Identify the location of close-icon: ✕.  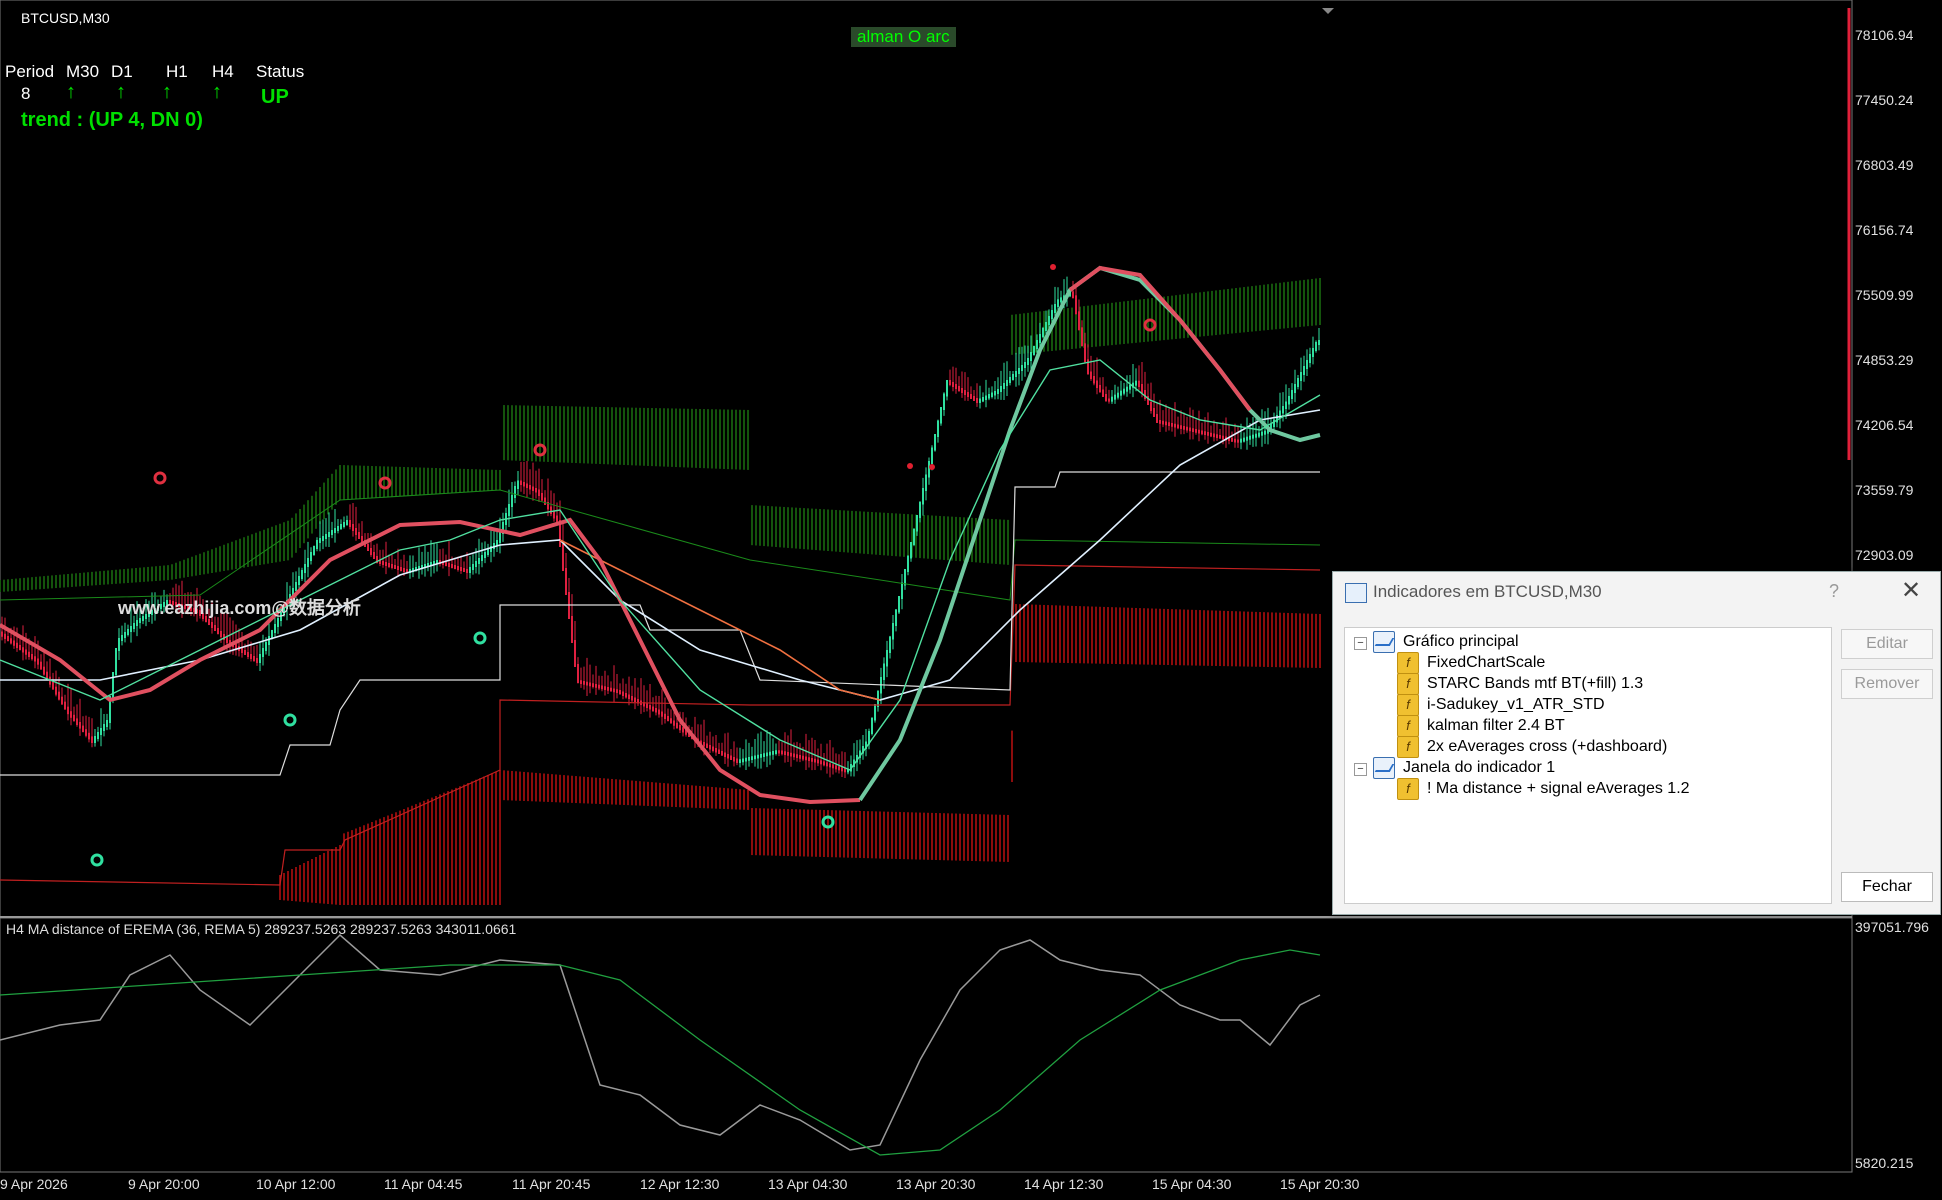
(1911, 590).